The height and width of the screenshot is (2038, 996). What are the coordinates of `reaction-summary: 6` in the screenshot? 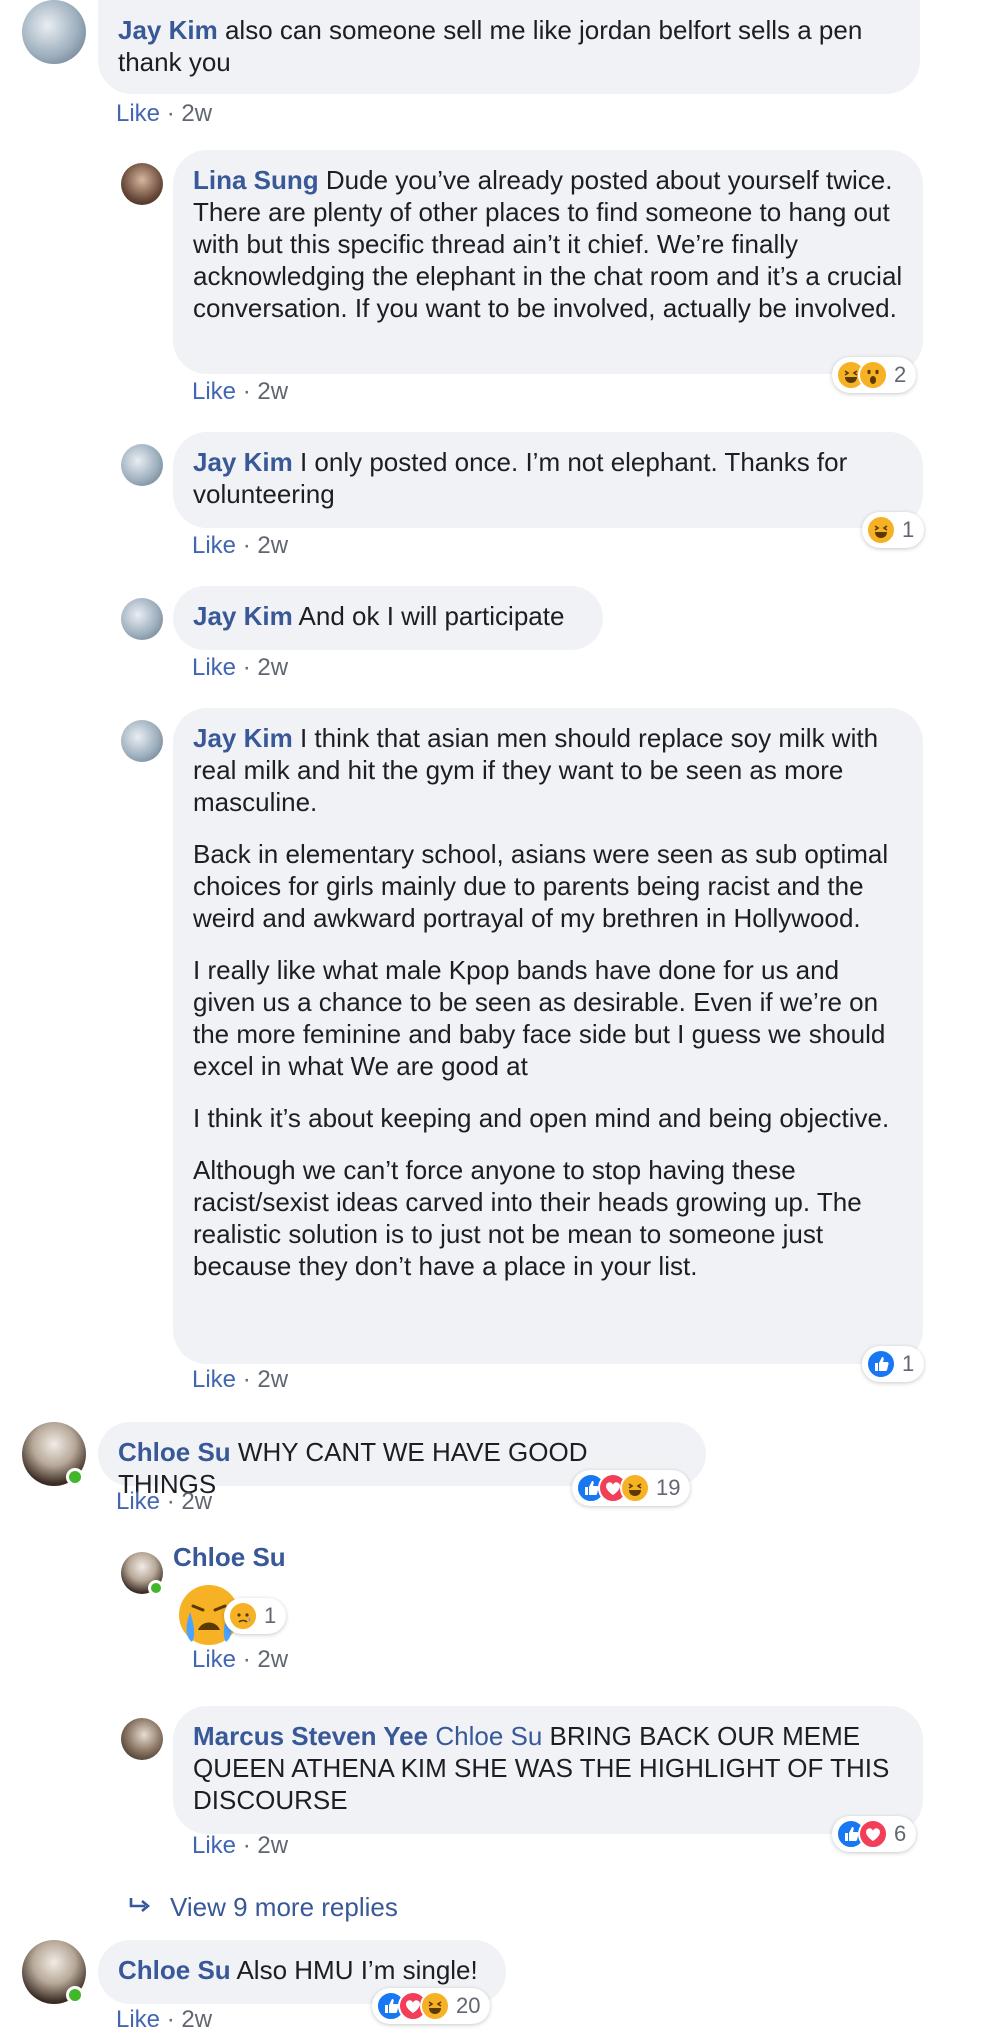 It's located at (874, 1834).